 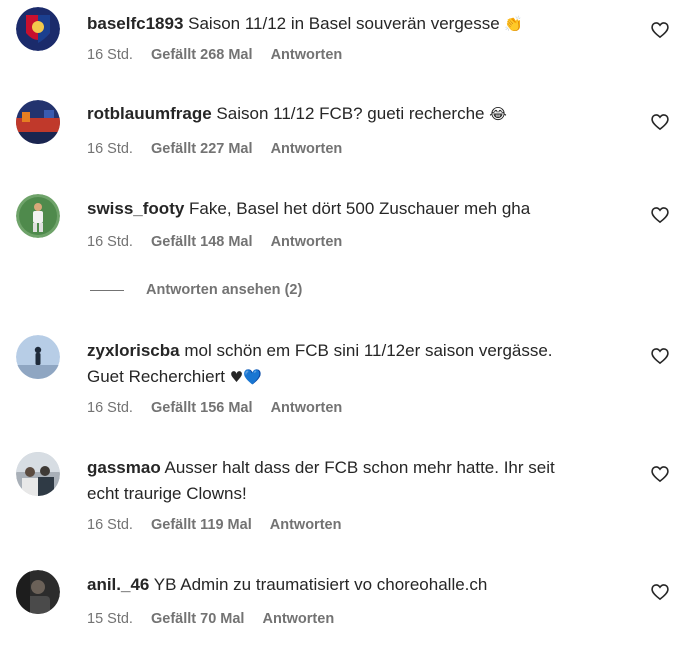 I want to click on comment-username: rotblauumfrage, so click(x=149, y=113).